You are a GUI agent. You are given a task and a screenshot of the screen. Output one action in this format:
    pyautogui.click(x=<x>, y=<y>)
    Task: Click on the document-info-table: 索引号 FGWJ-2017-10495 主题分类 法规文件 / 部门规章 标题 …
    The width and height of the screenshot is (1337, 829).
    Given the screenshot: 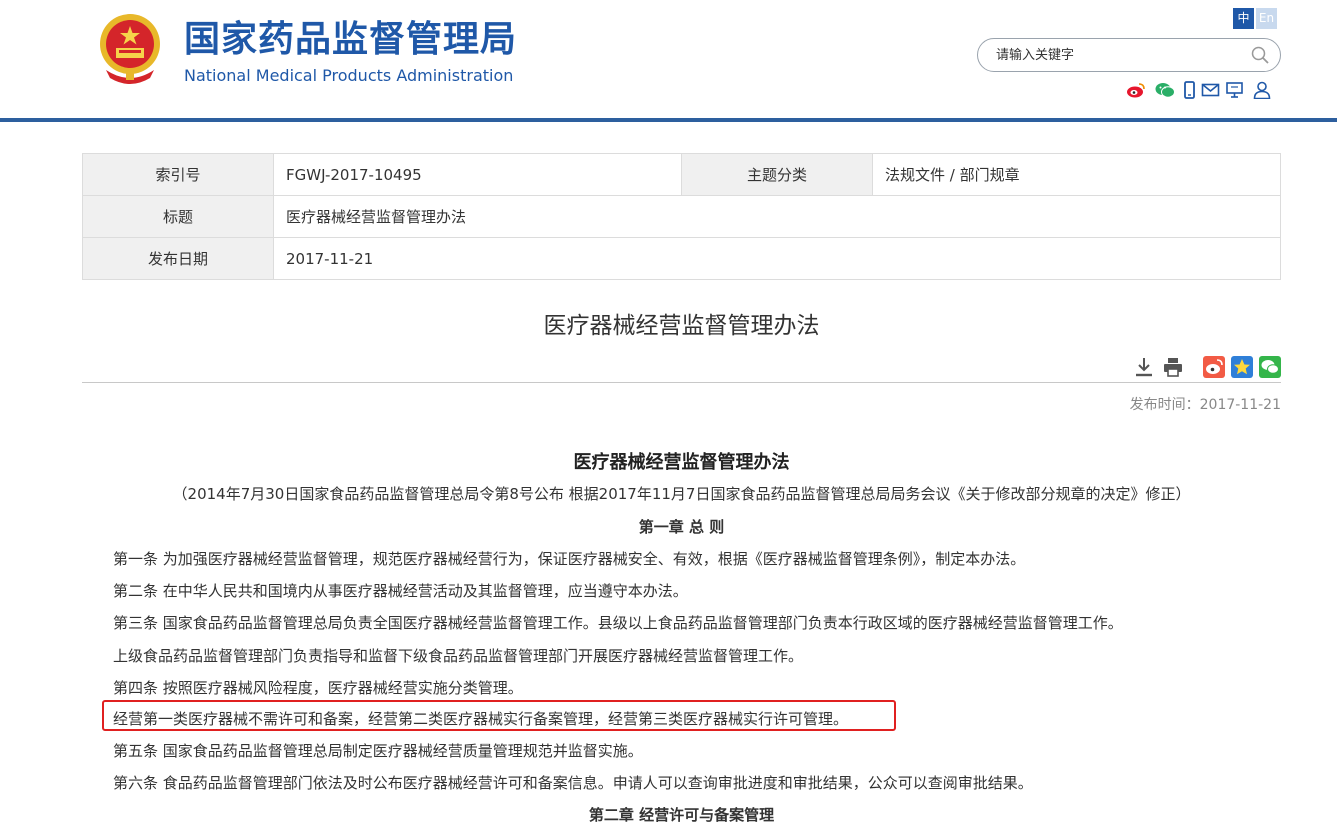 What is the action you would take?
    pyautogui.click(x=681, y=216)
    